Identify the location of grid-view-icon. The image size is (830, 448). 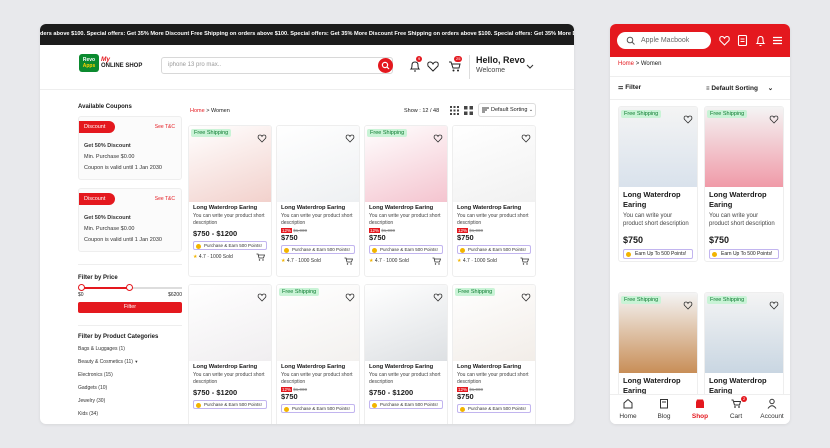
(454, 110).